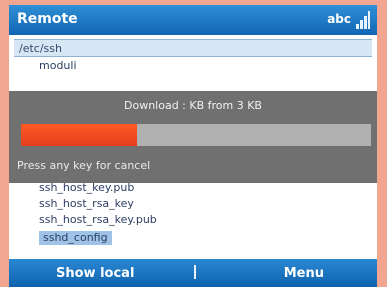  Describe the element at coordinates (86, 188) in the screenshot. I see `file-list-item: ssh_host_key.pub` at that location.